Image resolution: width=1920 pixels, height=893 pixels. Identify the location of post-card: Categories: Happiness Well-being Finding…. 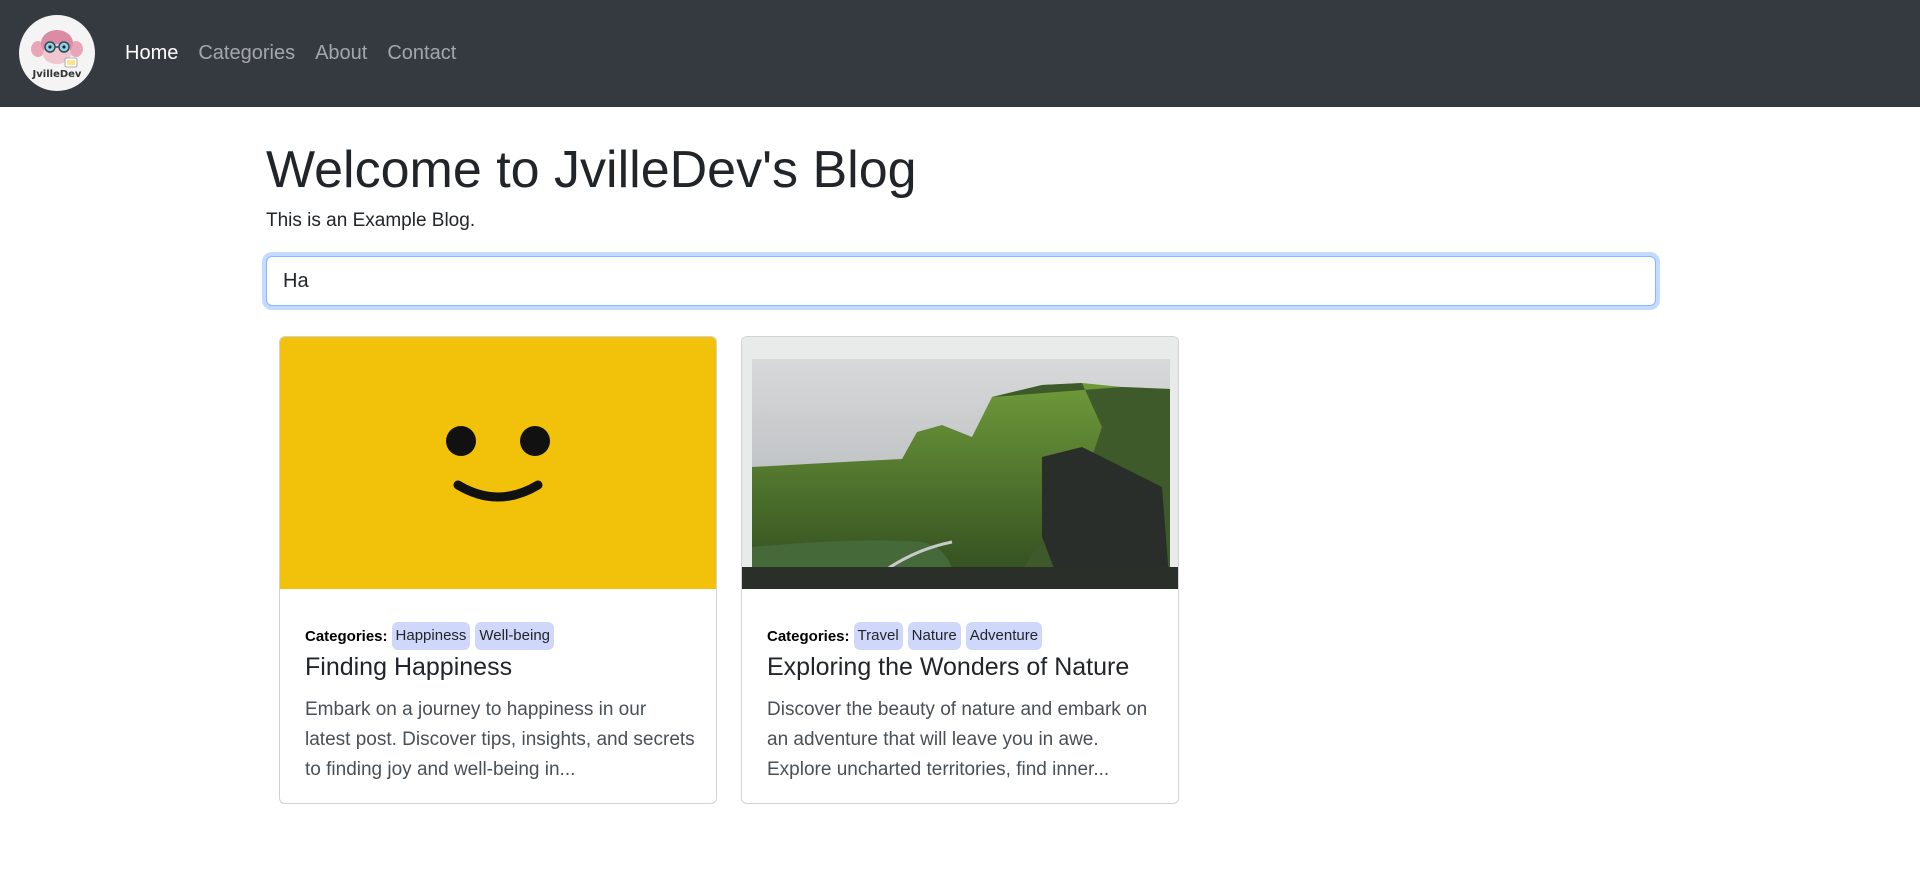
(498, 570).